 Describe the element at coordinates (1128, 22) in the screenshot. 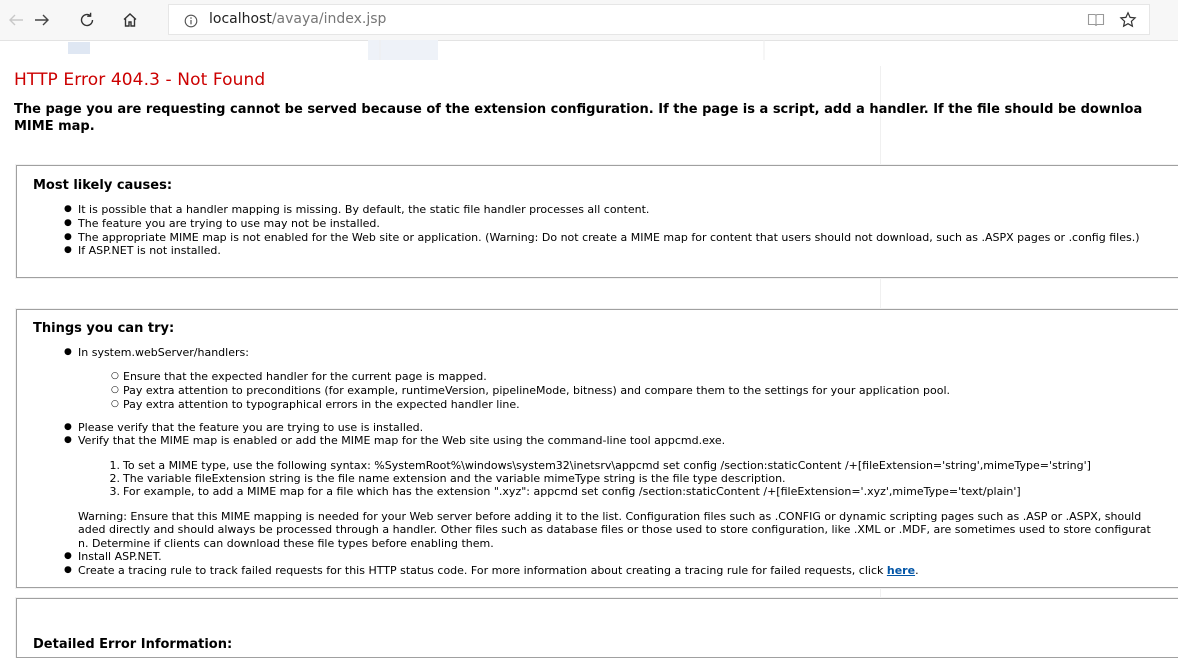

I see `favorite-star-icon` at that location.